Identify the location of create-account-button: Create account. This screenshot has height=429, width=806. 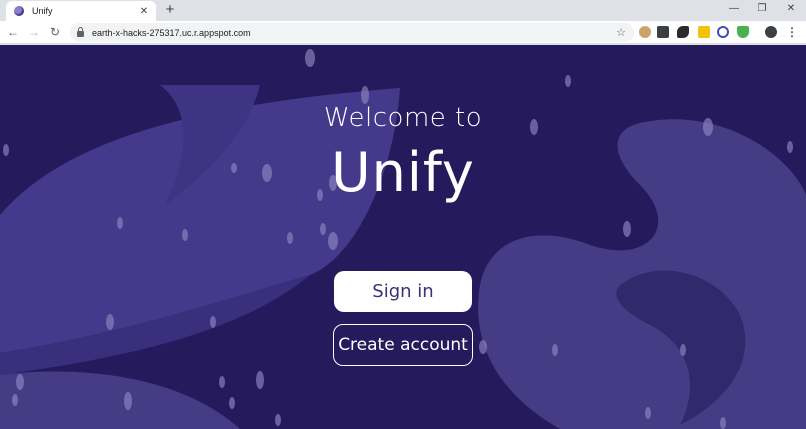
(403, 345).